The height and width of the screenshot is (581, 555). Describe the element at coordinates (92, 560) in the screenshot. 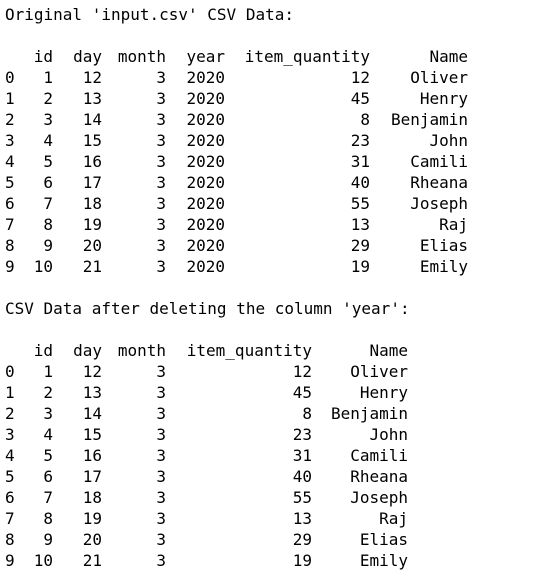

I see `day-cell: 21` at that location.